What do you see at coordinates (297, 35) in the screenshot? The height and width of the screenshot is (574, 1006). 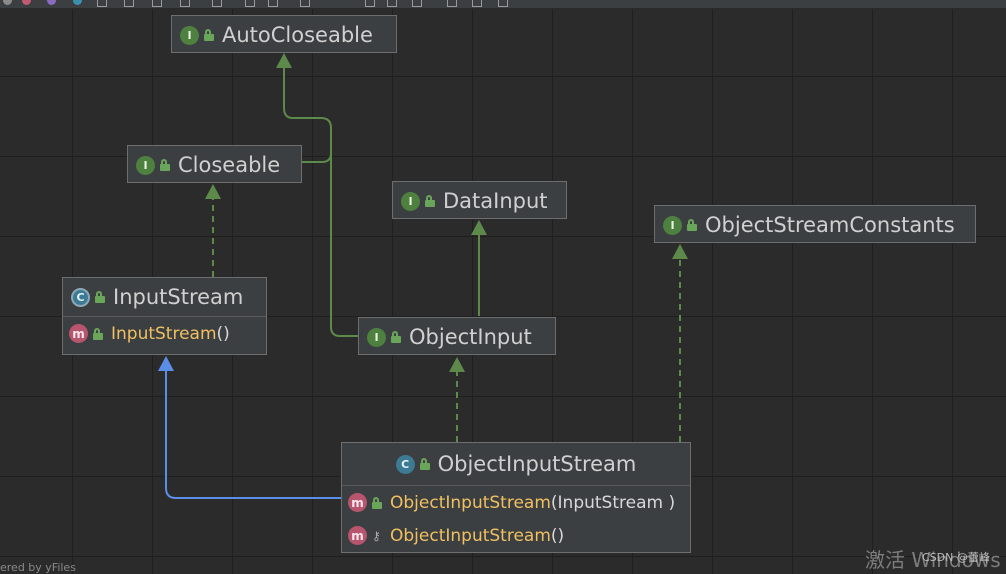 I see `node-title: AutoCloseable` at bounding box center [297, 35].